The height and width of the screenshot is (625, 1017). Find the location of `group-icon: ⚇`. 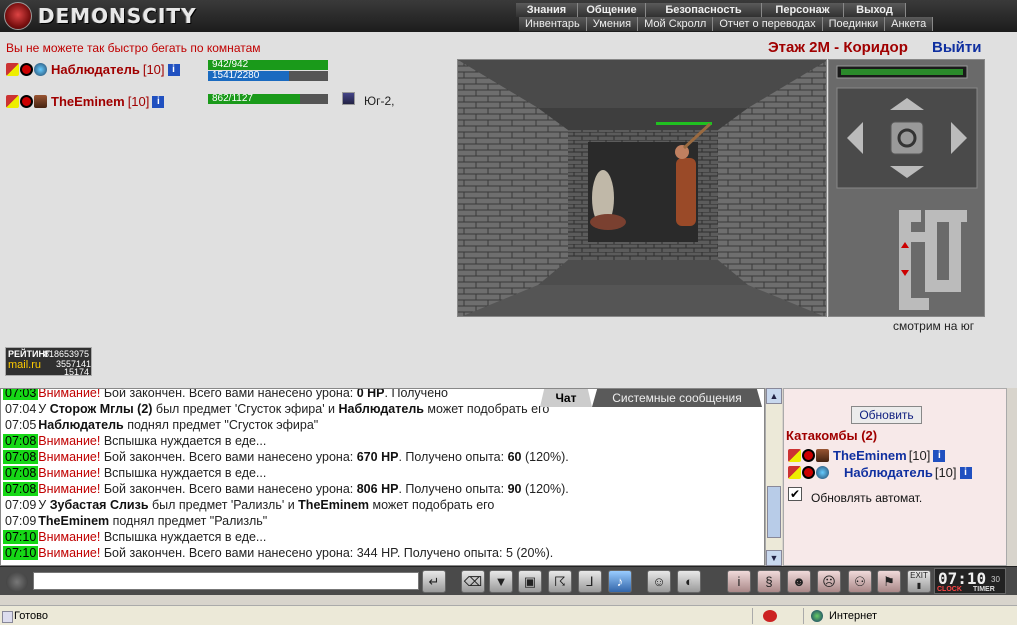

group-icon: ⚇ is located at coordinates (860, 581).